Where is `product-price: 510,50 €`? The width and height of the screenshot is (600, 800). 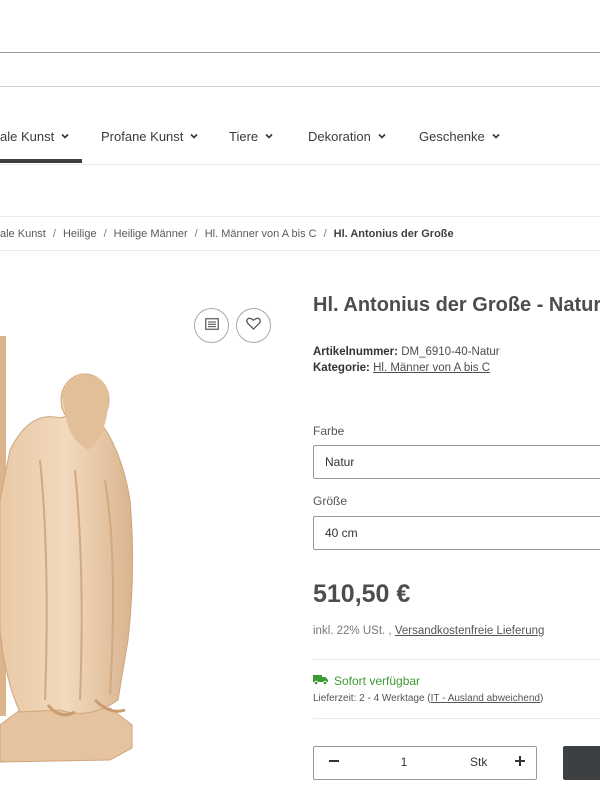 product-price: 510,50 € is located at coordinates (362, 594).